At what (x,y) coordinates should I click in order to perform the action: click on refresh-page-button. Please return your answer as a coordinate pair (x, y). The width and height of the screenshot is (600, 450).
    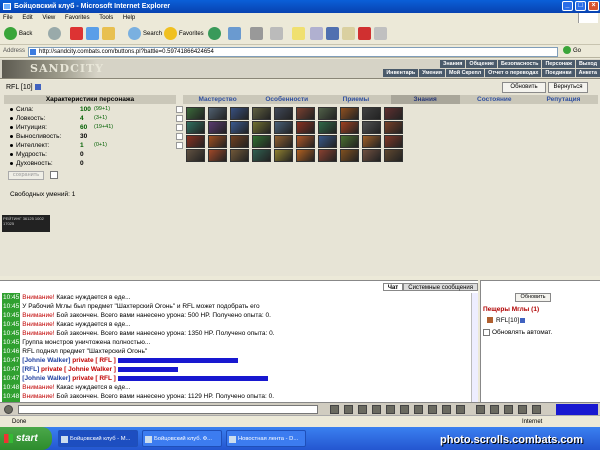
    Looking at the image, I should click on (93, 34).